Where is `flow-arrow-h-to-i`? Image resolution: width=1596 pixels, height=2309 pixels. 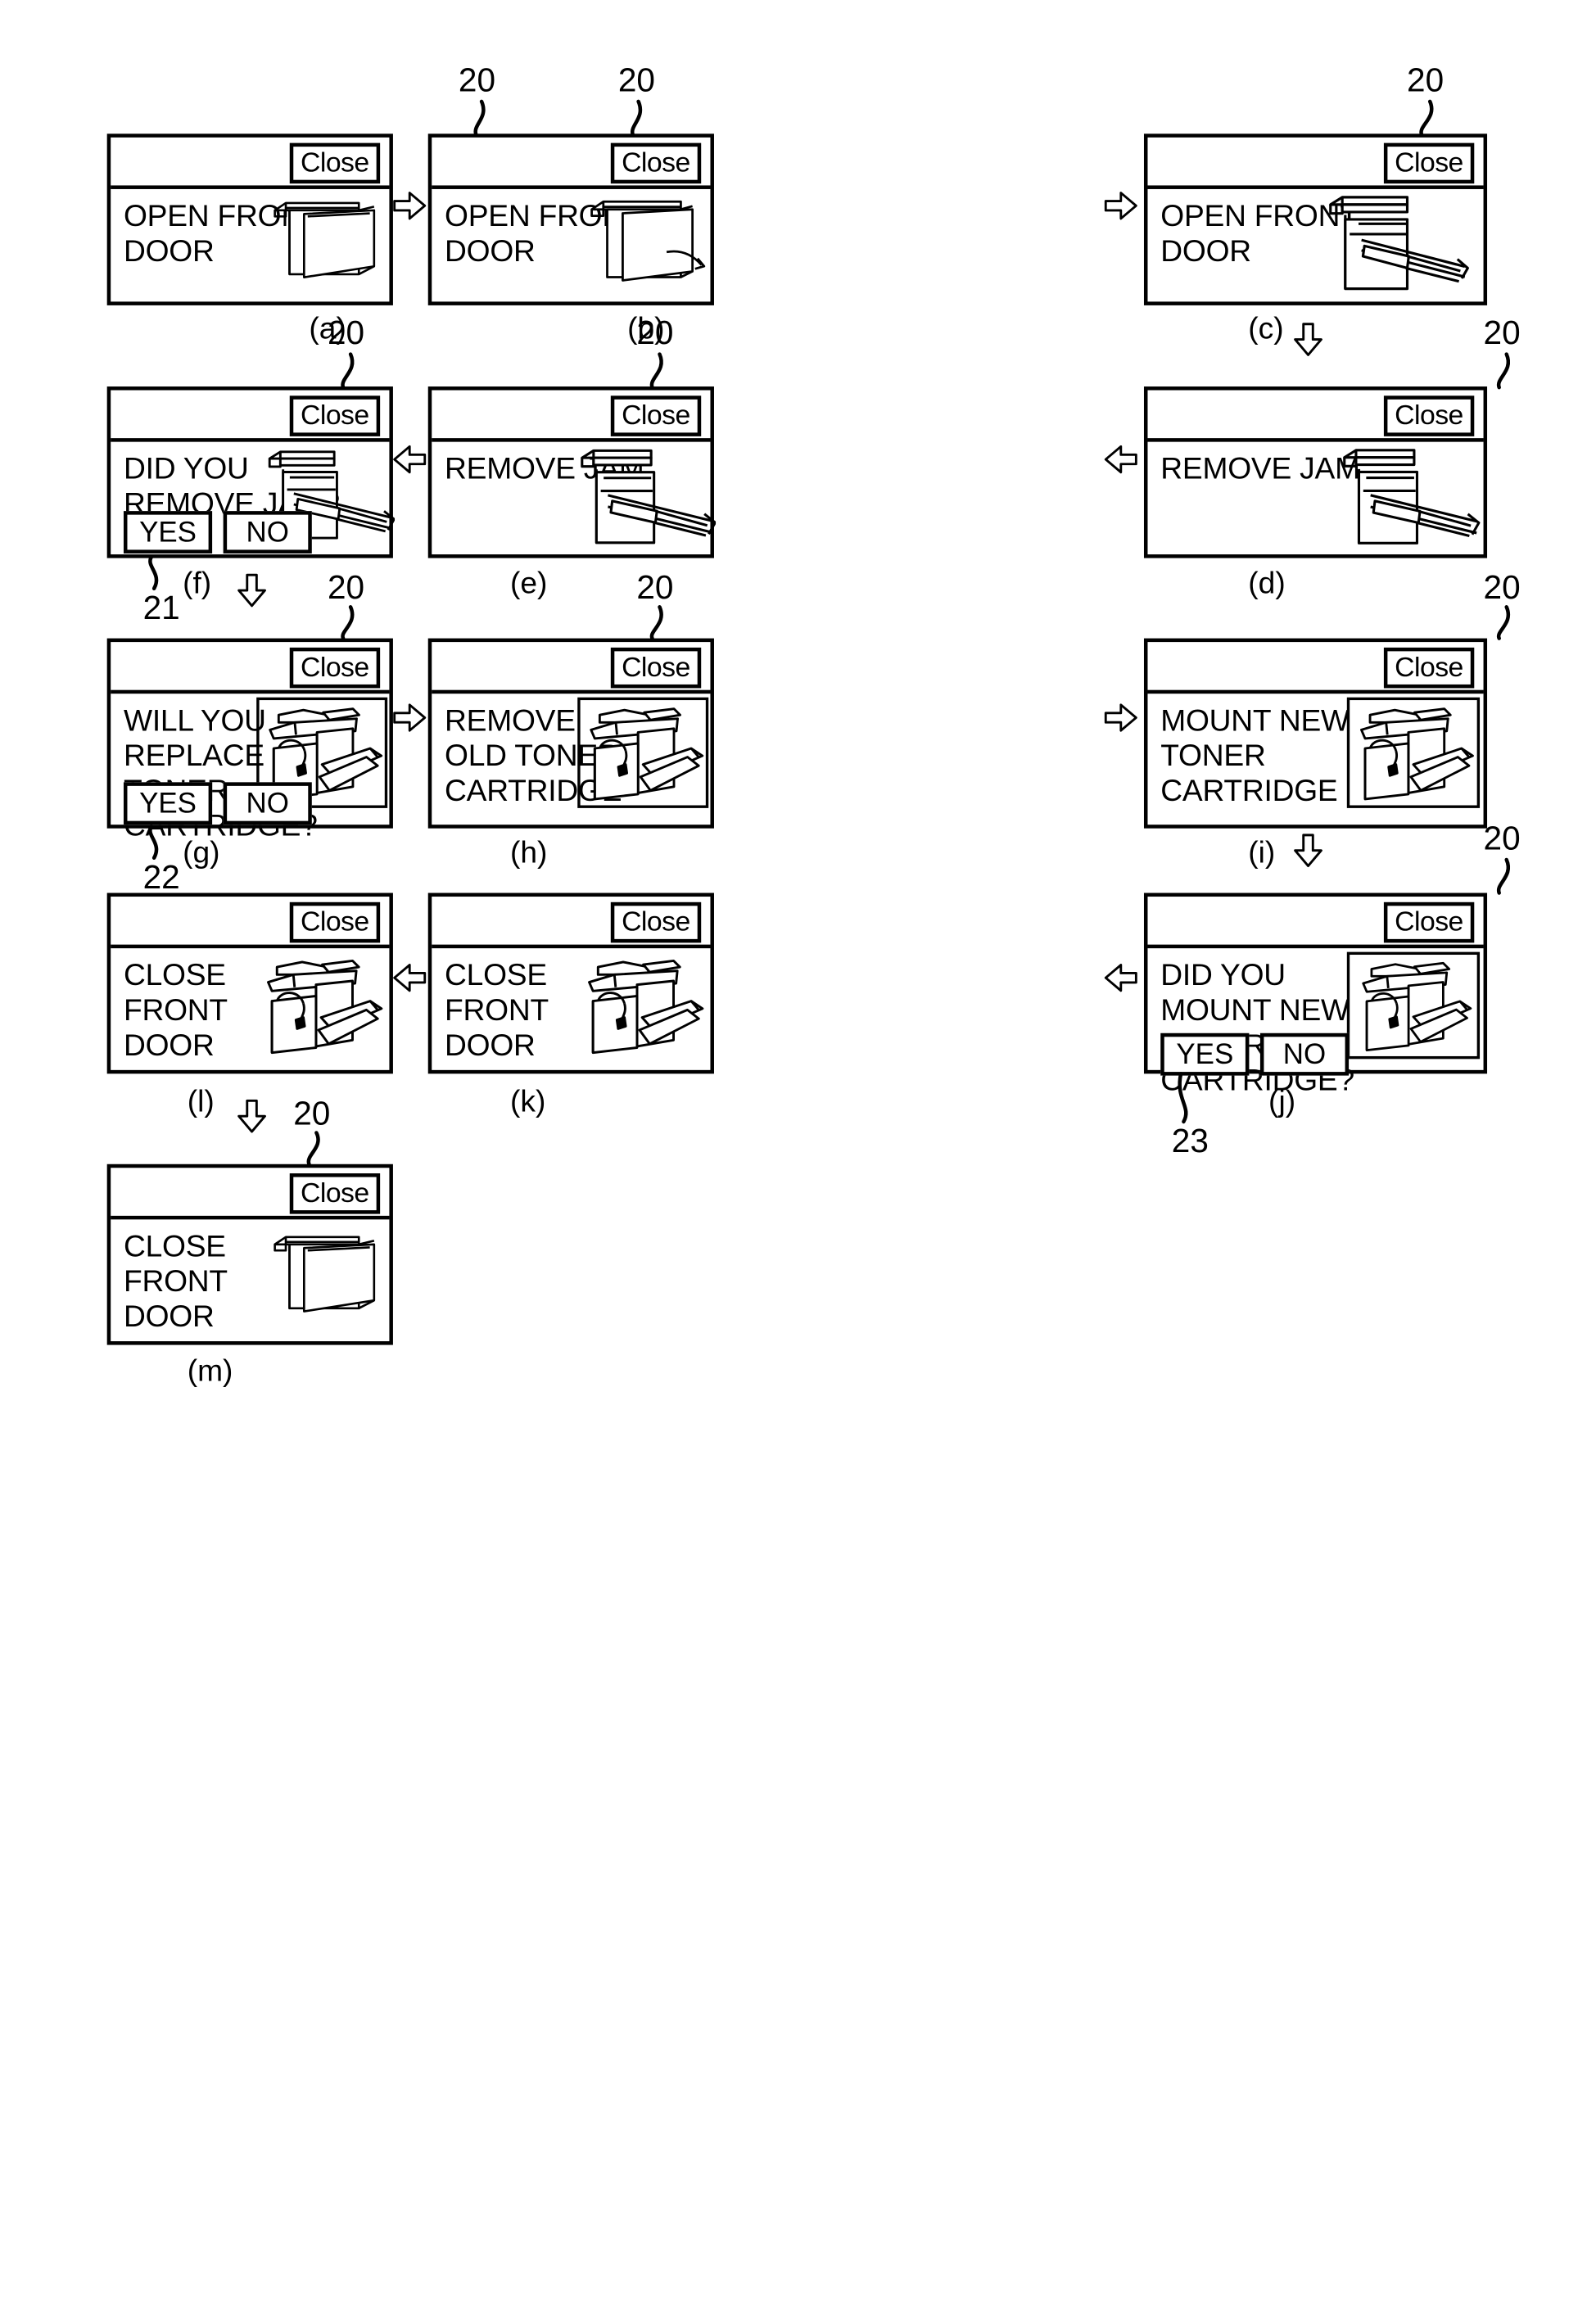
flow-arrow-h-to-i is located at coordinates (1120, 717).